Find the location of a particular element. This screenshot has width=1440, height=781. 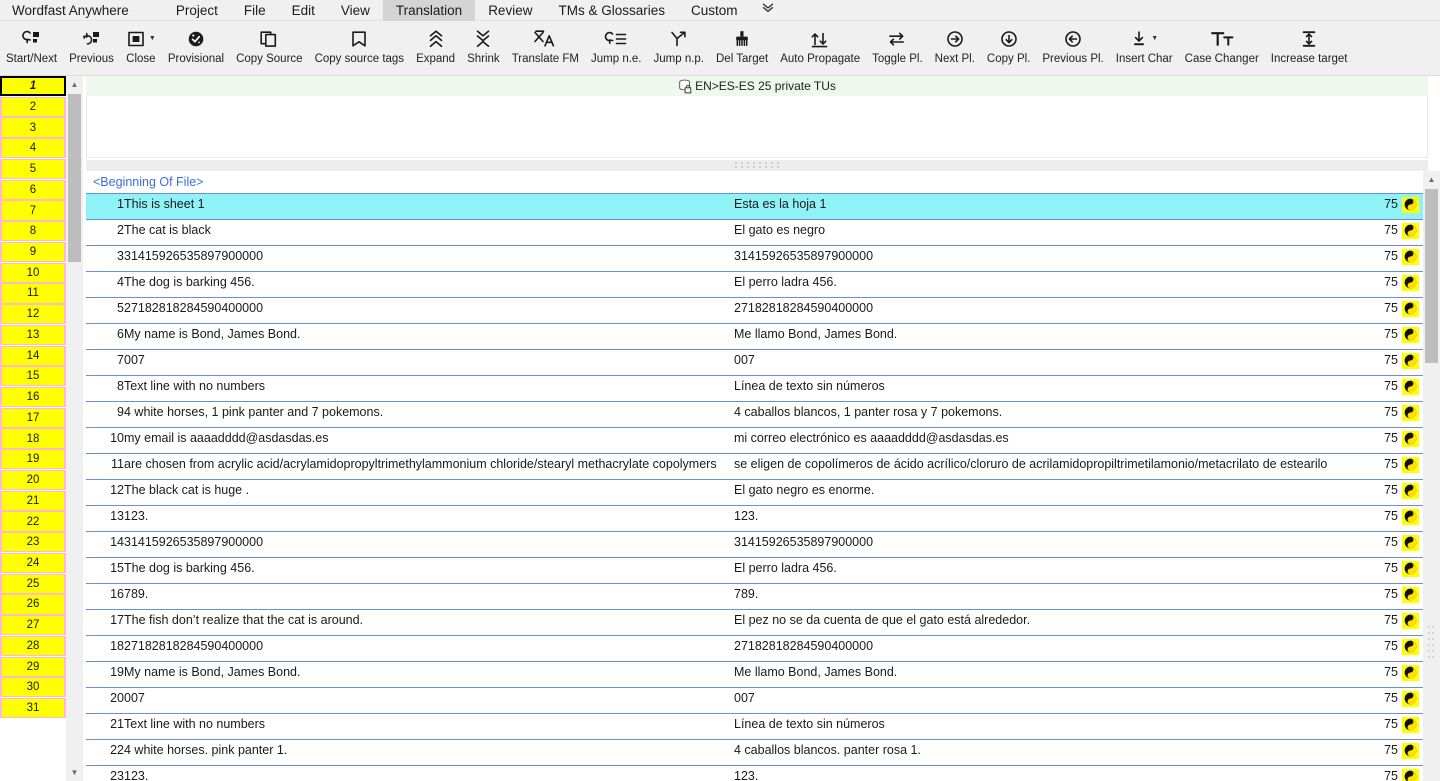

source-cell: my email is aaaadddd@asdasdas.es is located at coordinates (429, 440).